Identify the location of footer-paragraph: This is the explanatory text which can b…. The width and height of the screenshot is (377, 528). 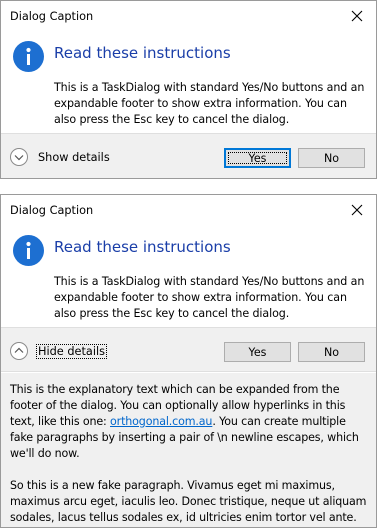
(188, 422).